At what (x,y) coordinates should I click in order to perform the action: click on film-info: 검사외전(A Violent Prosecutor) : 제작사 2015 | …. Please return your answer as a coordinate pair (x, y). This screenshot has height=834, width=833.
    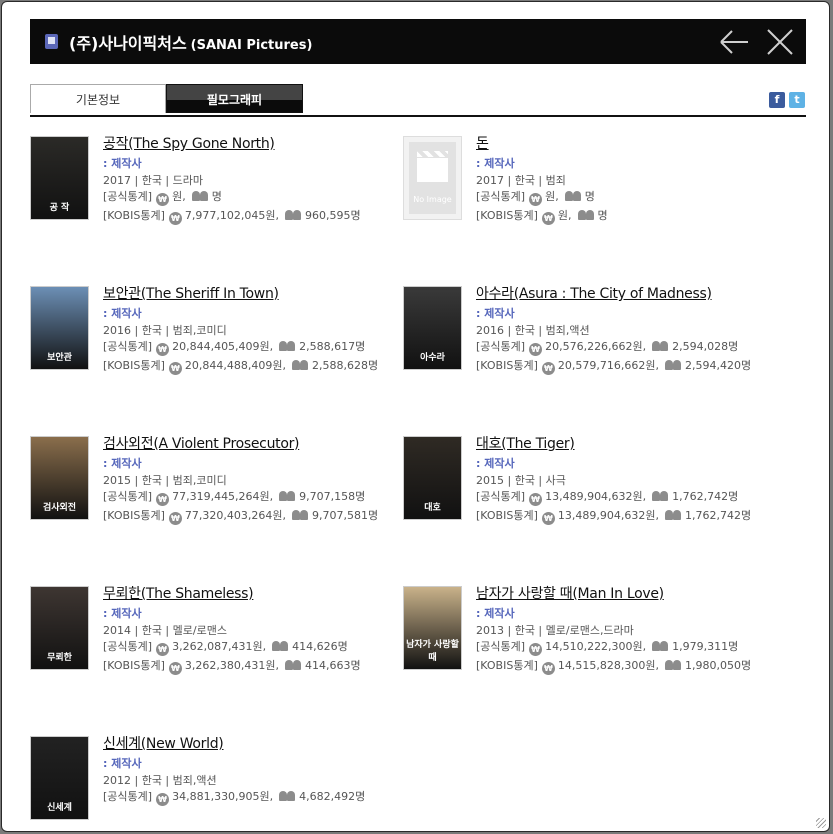
    Looking at the image, I should click on (253, 480).